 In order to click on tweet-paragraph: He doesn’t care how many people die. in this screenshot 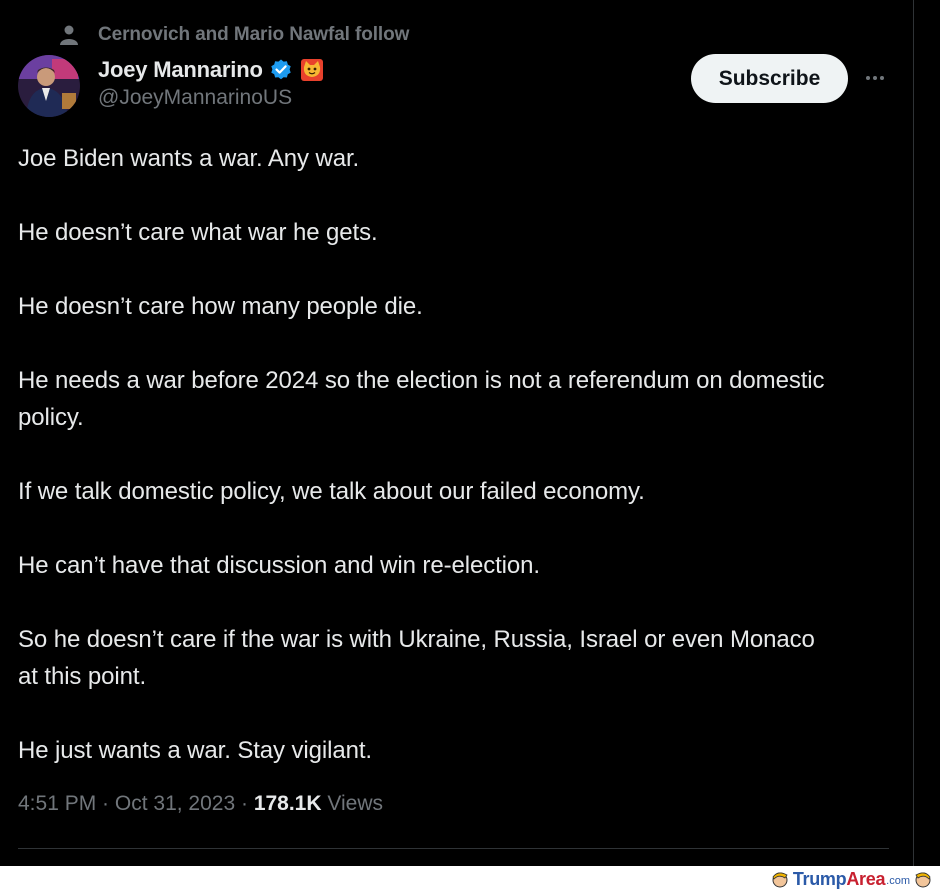, I will do `click(220, 306)`.